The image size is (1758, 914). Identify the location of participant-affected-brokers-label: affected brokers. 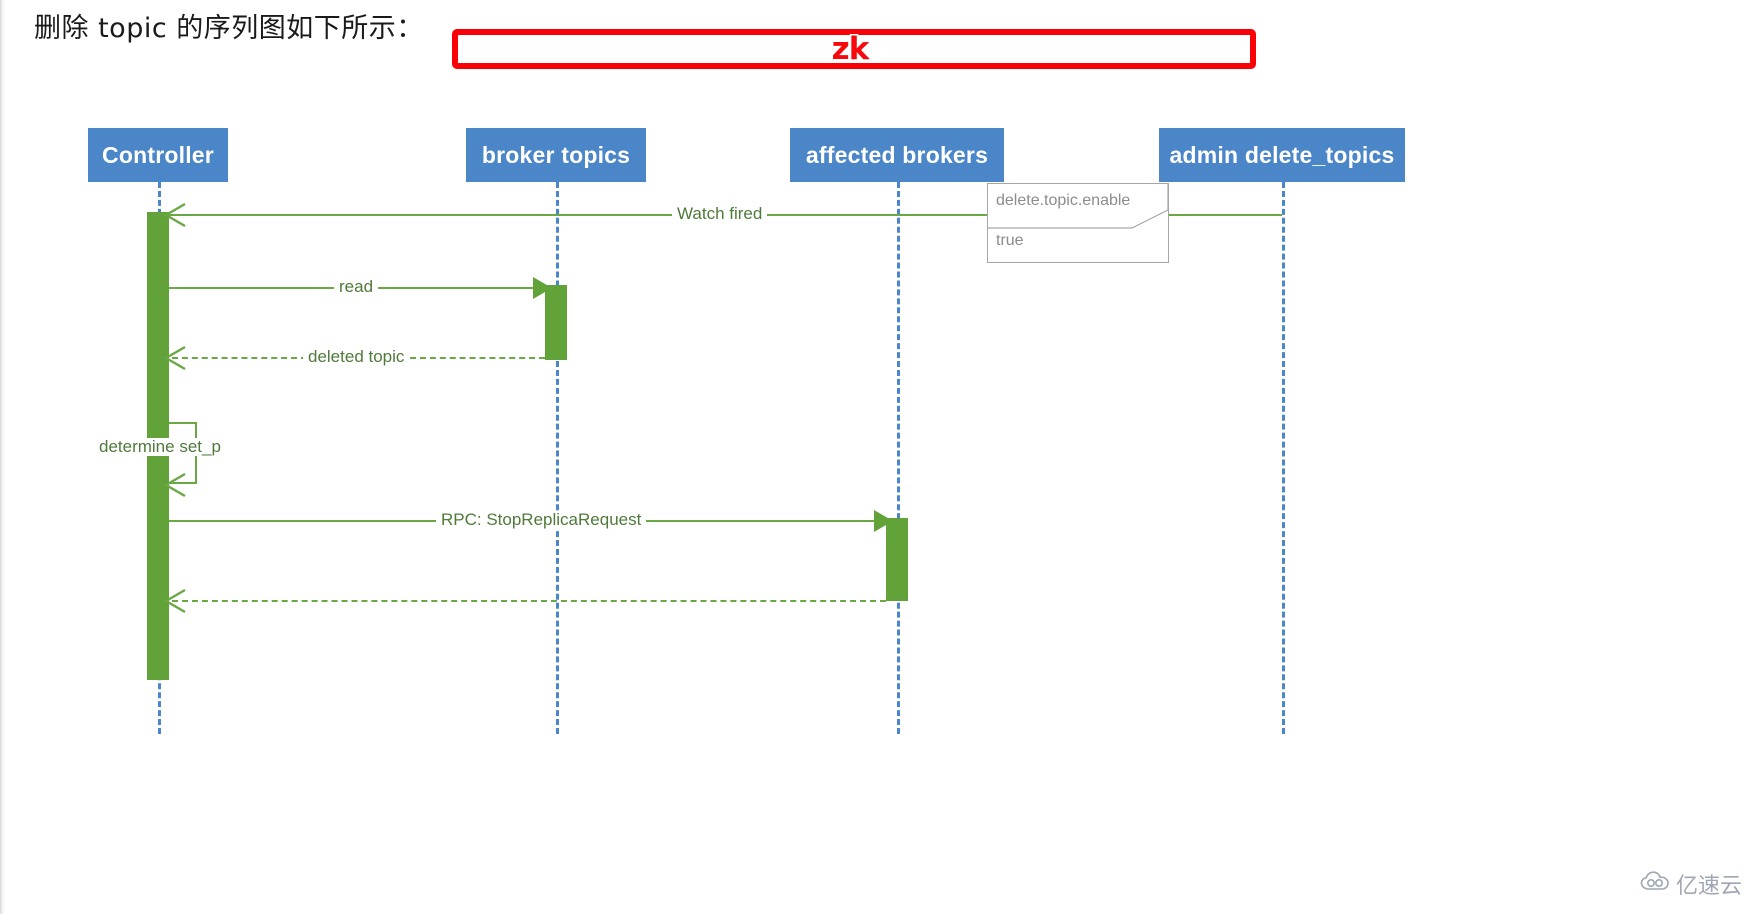
(897, 154).